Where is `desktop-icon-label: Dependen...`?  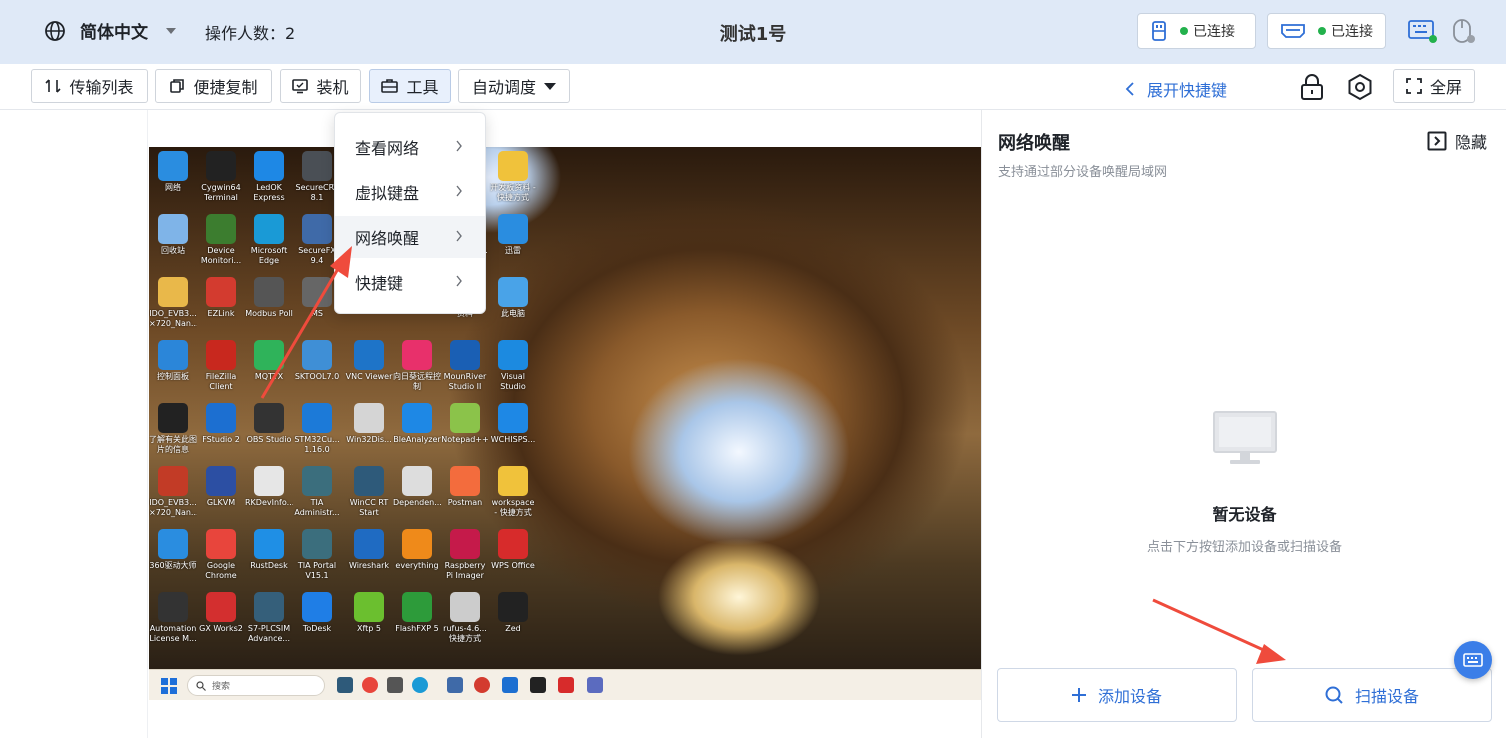 desktop-icon-label: Dependen... is located at coordinates (417, 502).